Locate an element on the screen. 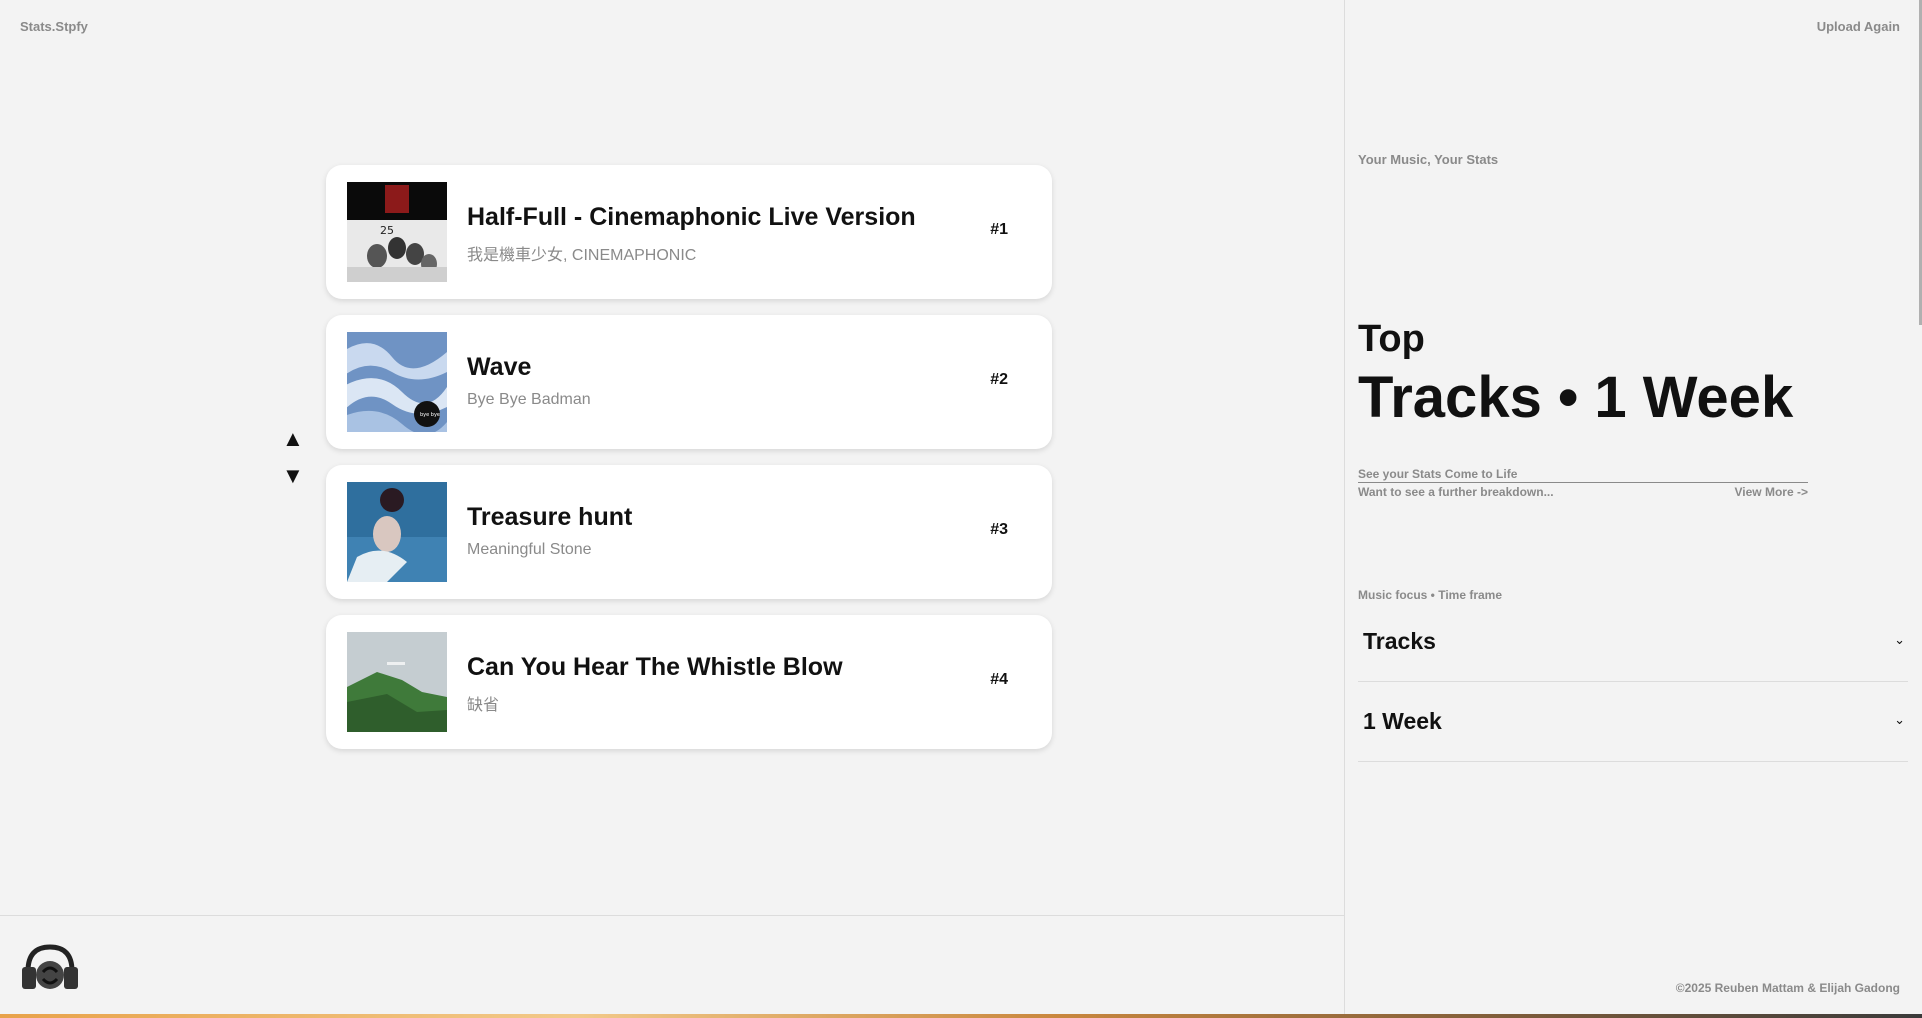  move-down-button: ▼ is located at coordinates (293, 476).